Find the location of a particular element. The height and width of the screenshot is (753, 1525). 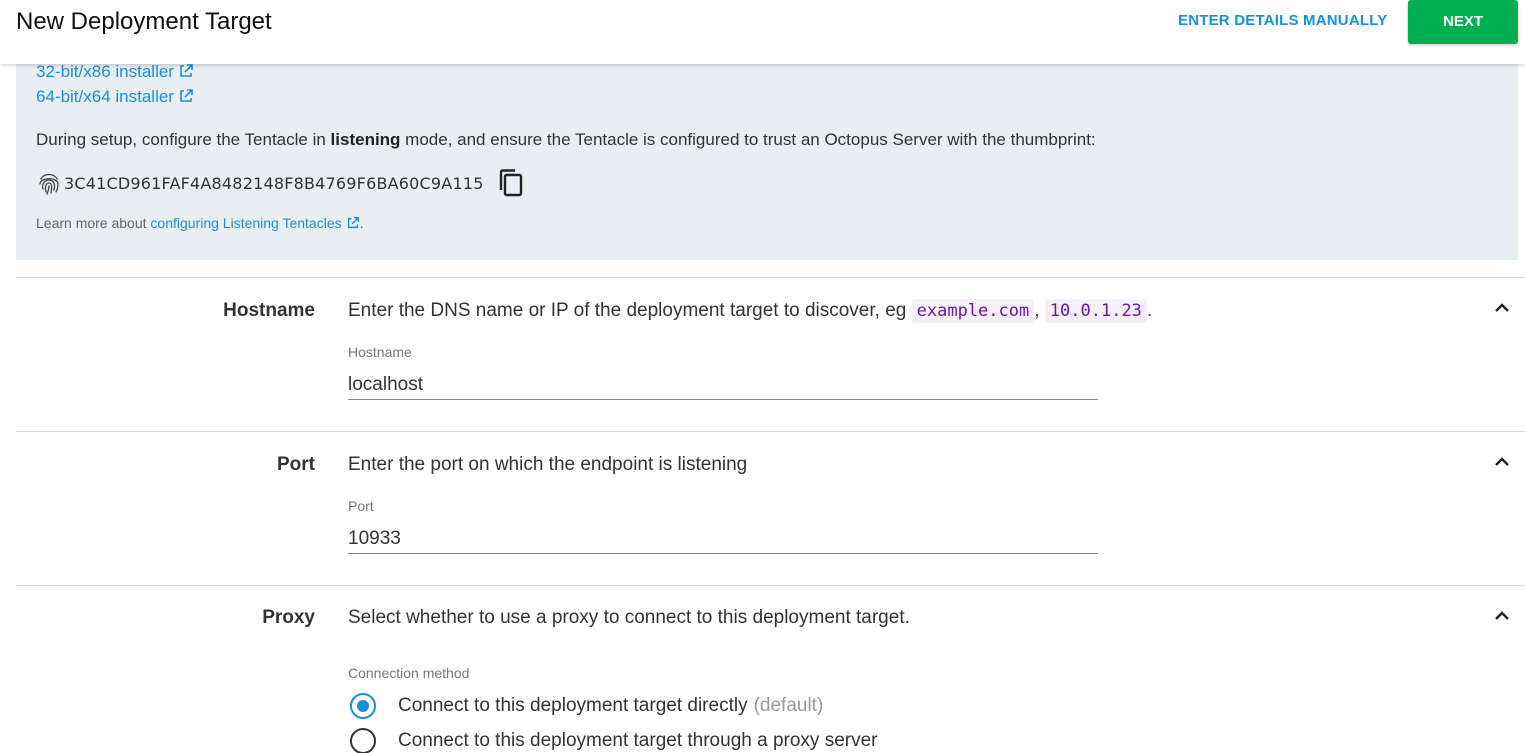

installer-32bit-label: 32-bit/x86 installer is located at coordinates (105, 71).